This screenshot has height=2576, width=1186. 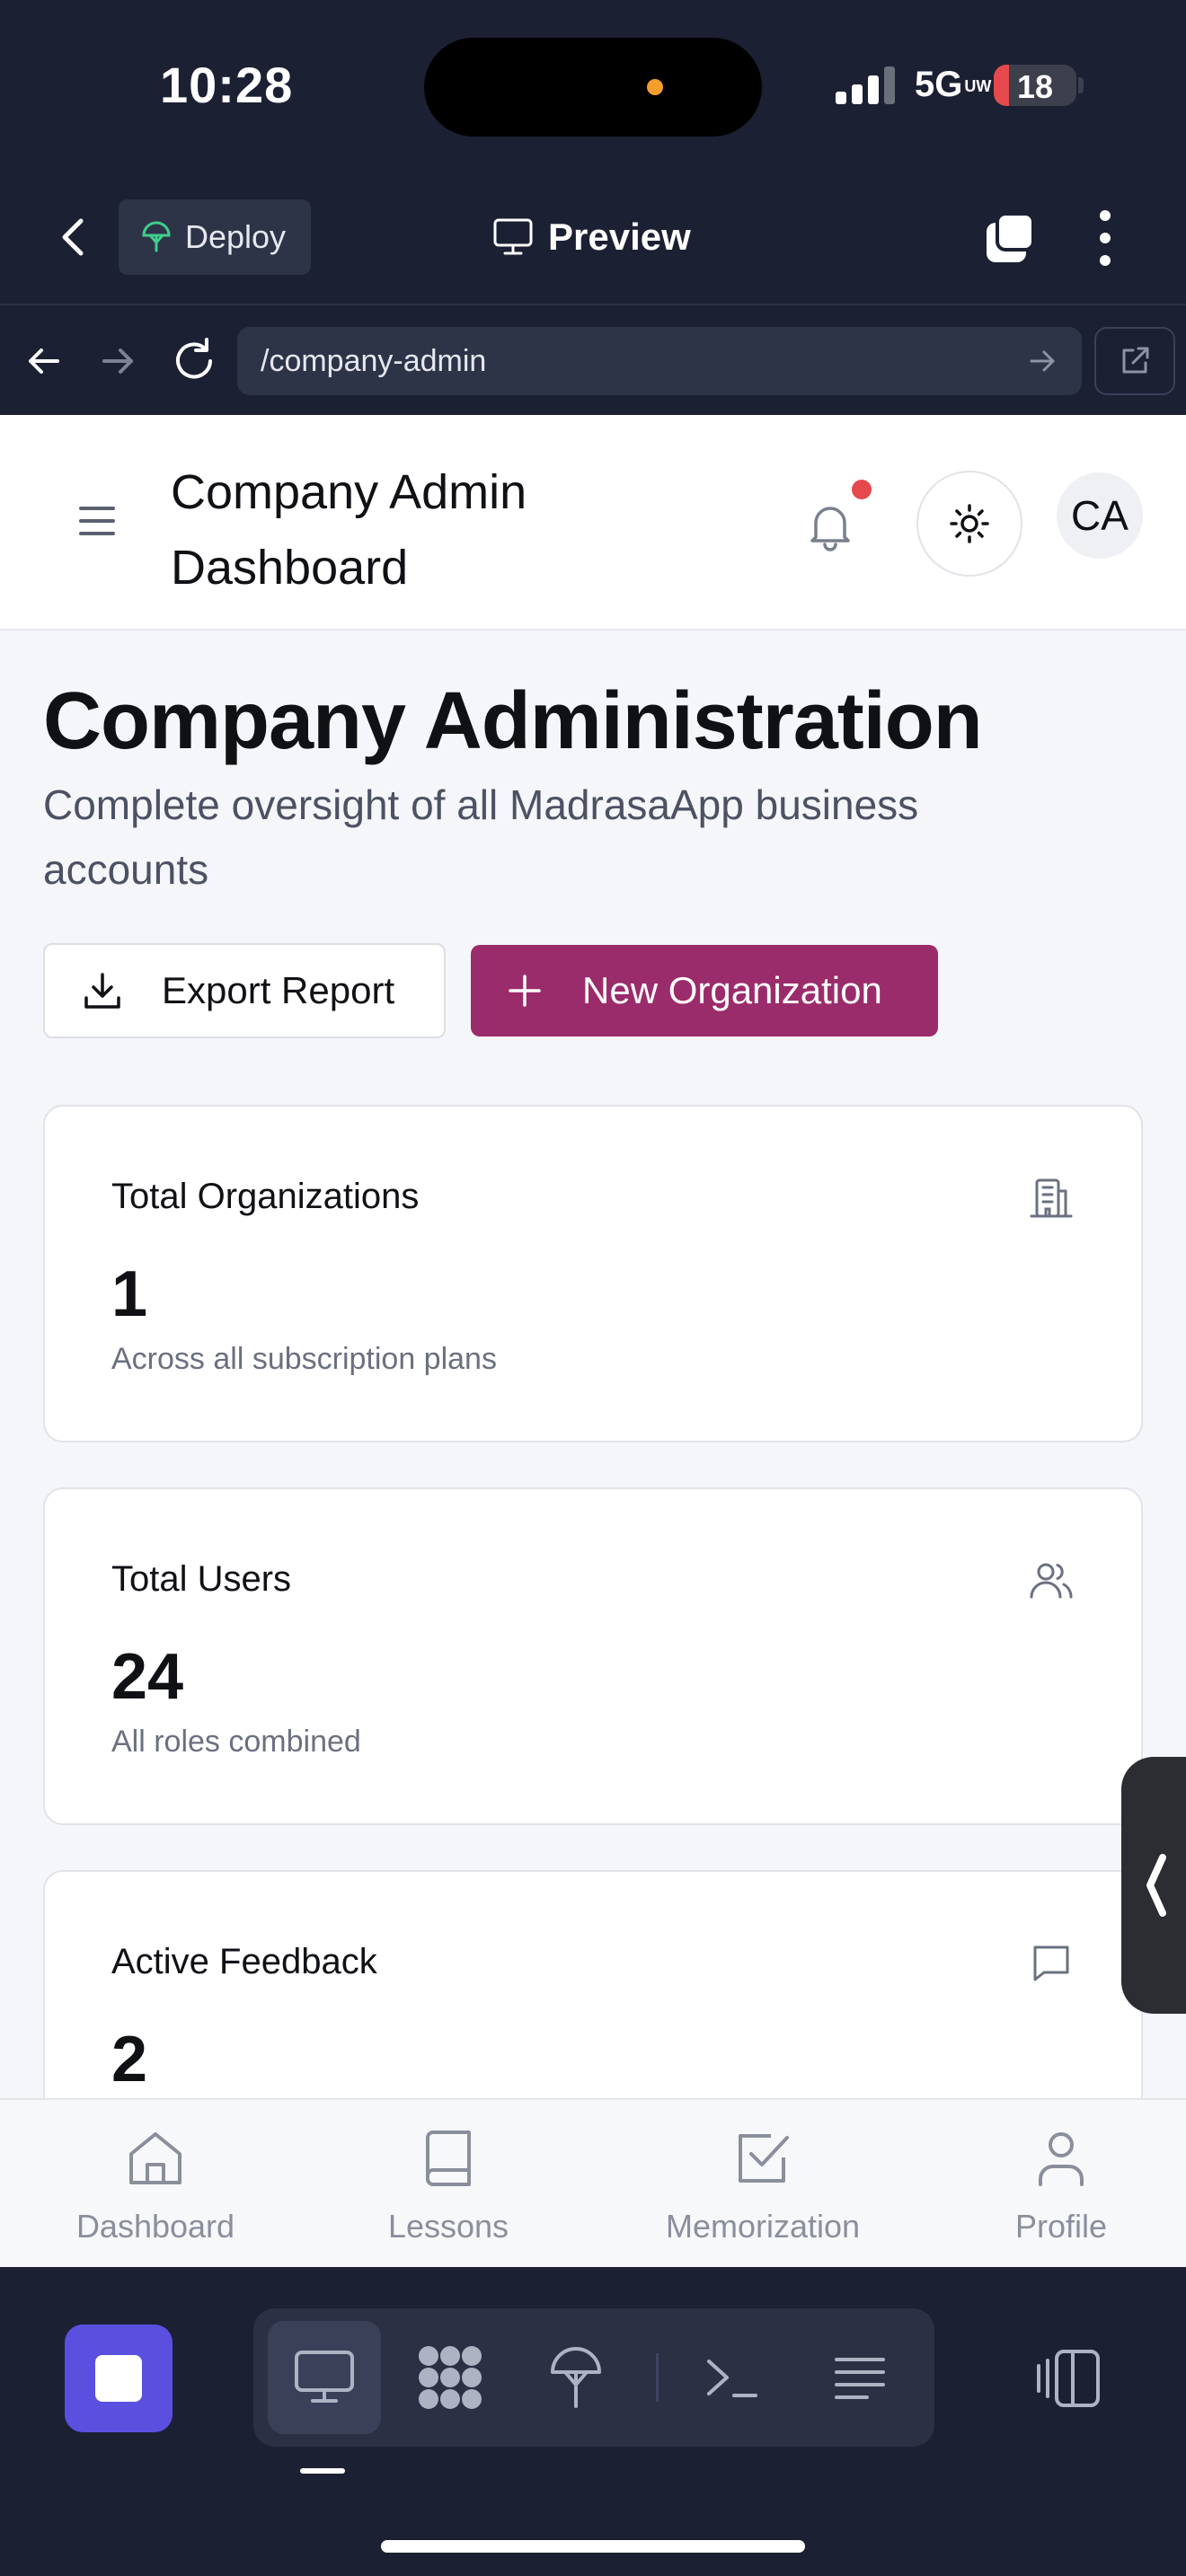 I want to click on stop-button, so click(x=119, y=2378).